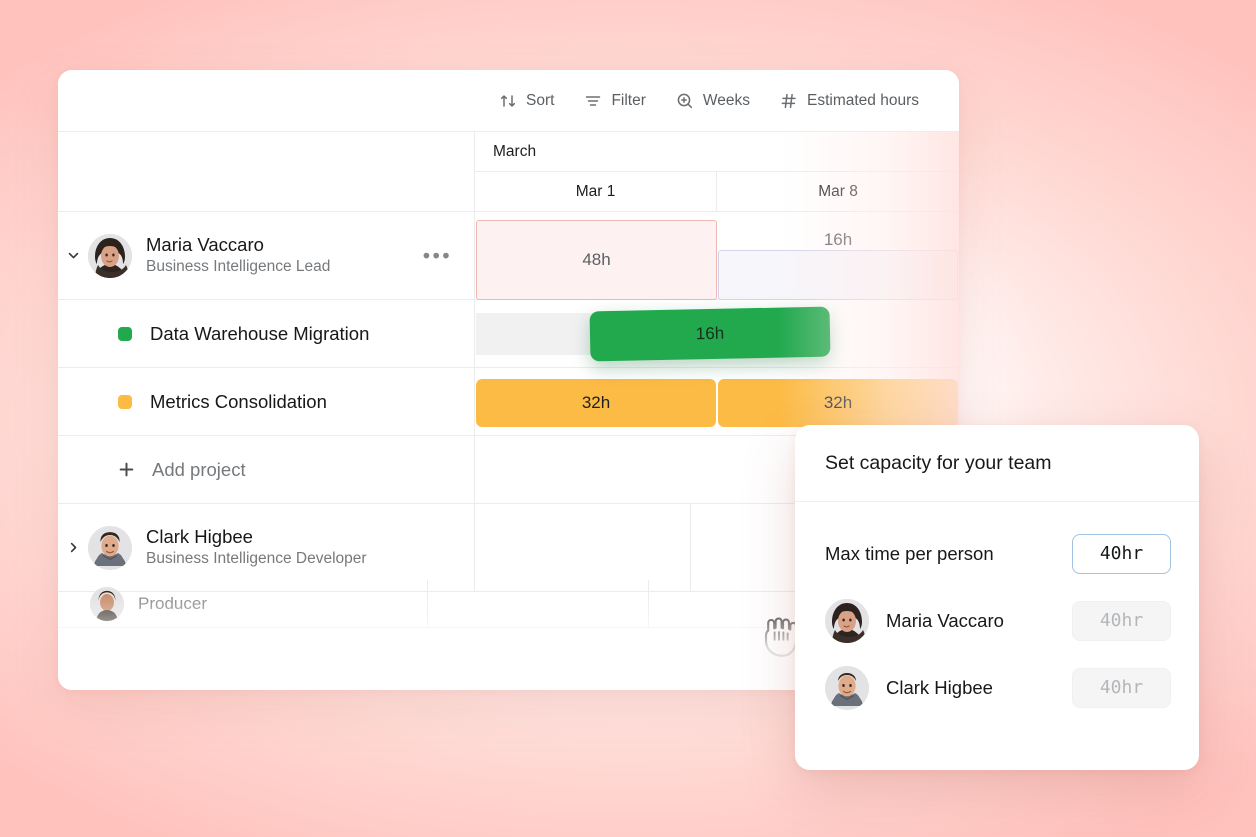  What do you see at coordinates (685, 101) in the screenshot?
I see `zoom-in-icon` at bounding box center [685, 101].